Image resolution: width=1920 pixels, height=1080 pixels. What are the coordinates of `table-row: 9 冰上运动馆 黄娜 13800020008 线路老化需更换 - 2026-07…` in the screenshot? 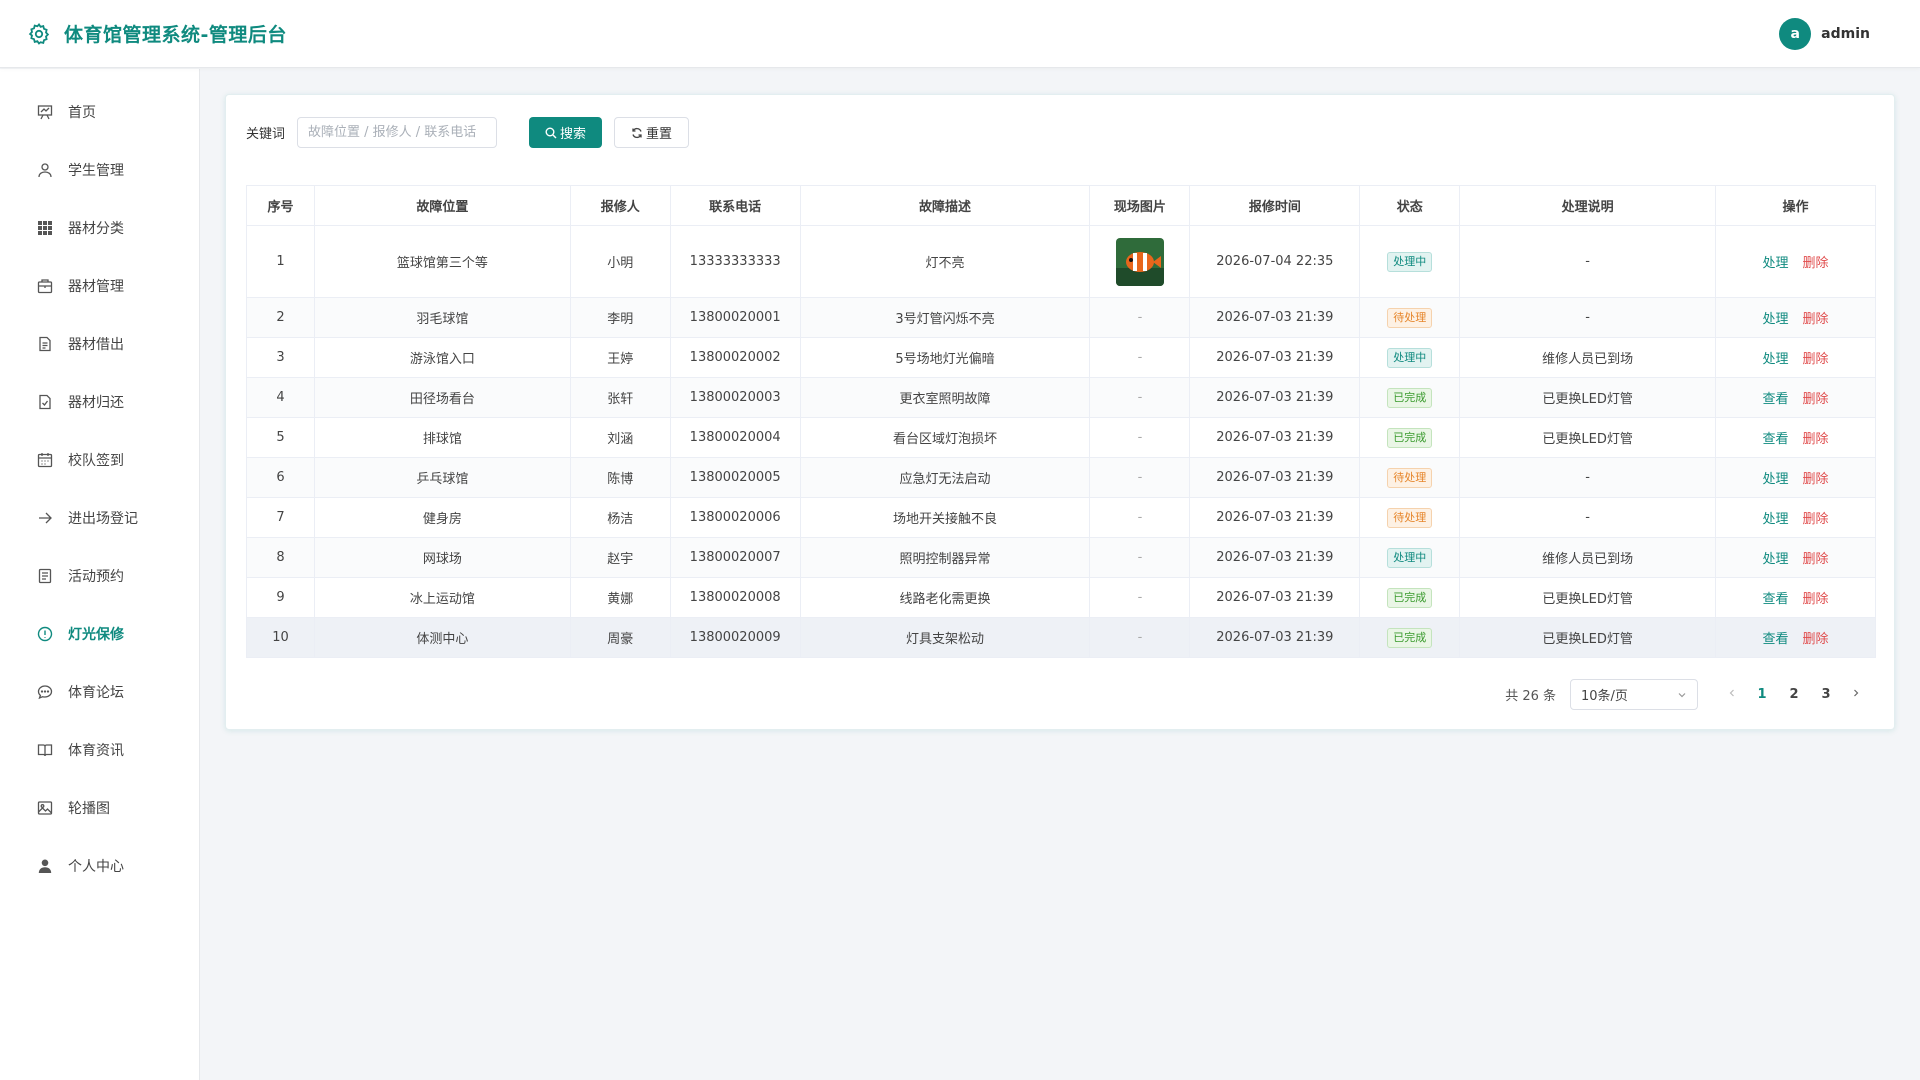 It's located at (1061, 597).